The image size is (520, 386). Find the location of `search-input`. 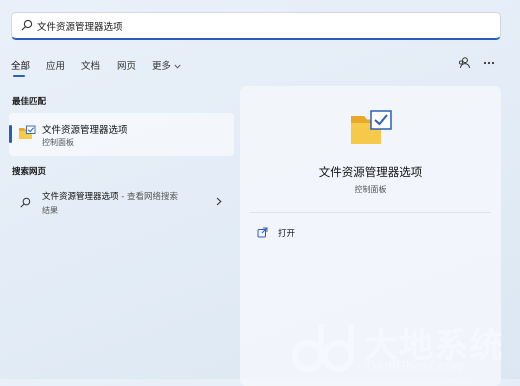

search-input is located at coordinates (257, 26).